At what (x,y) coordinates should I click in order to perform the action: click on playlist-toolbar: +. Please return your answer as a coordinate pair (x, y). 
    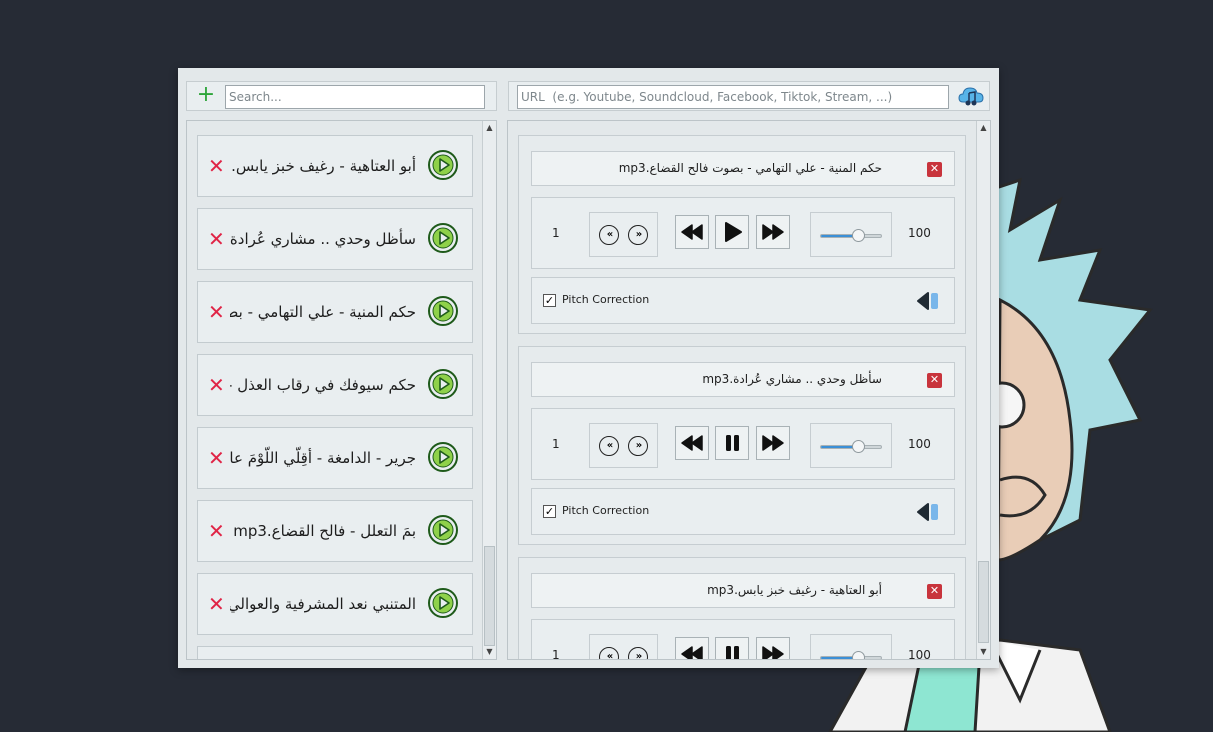
    Looking at the image, I should click on (341, 96).